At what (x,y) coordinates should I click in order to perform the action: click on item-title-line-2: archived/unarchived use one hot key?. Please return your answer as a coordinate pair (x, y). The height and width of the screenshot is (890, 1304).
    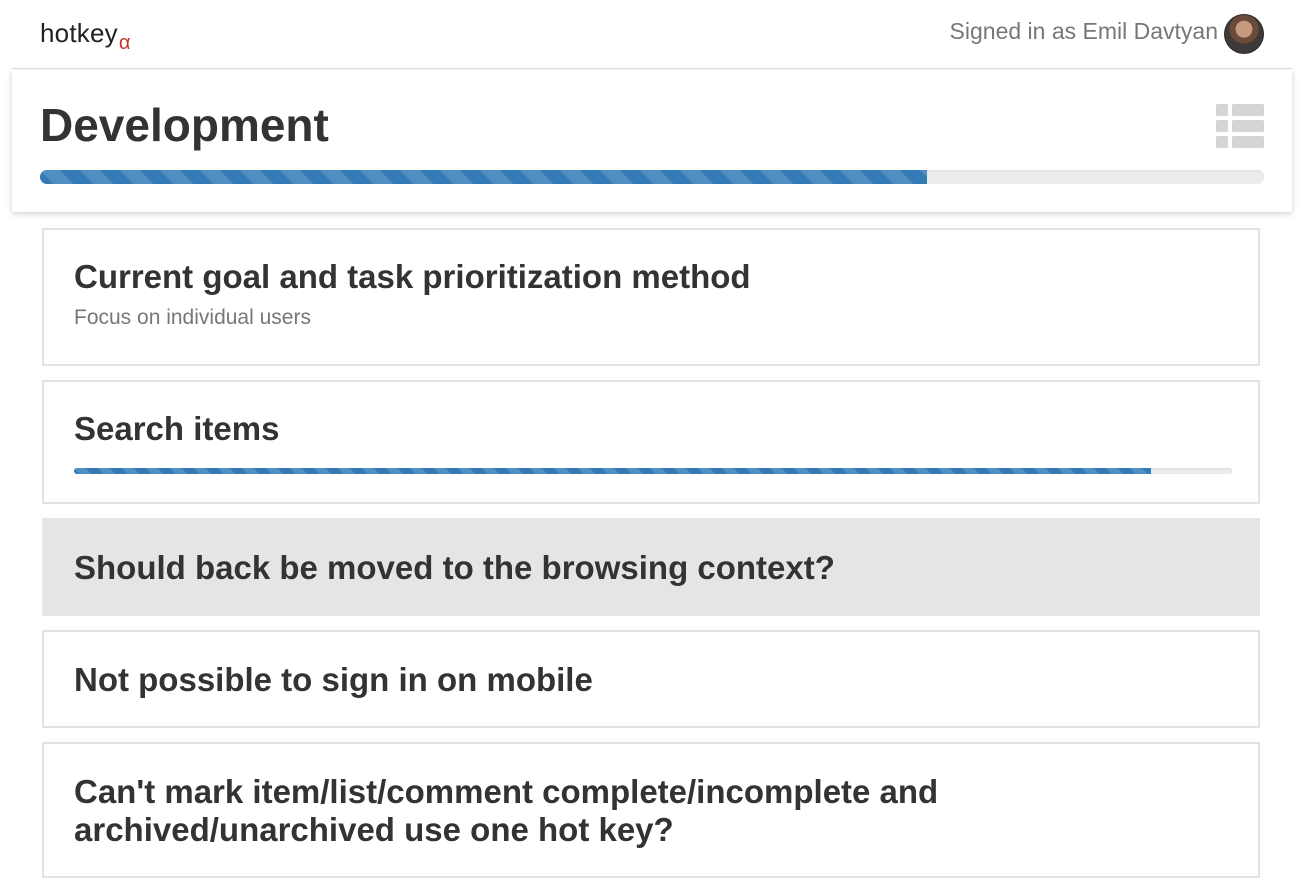
    Looking at the image, I should click on (374, 829).